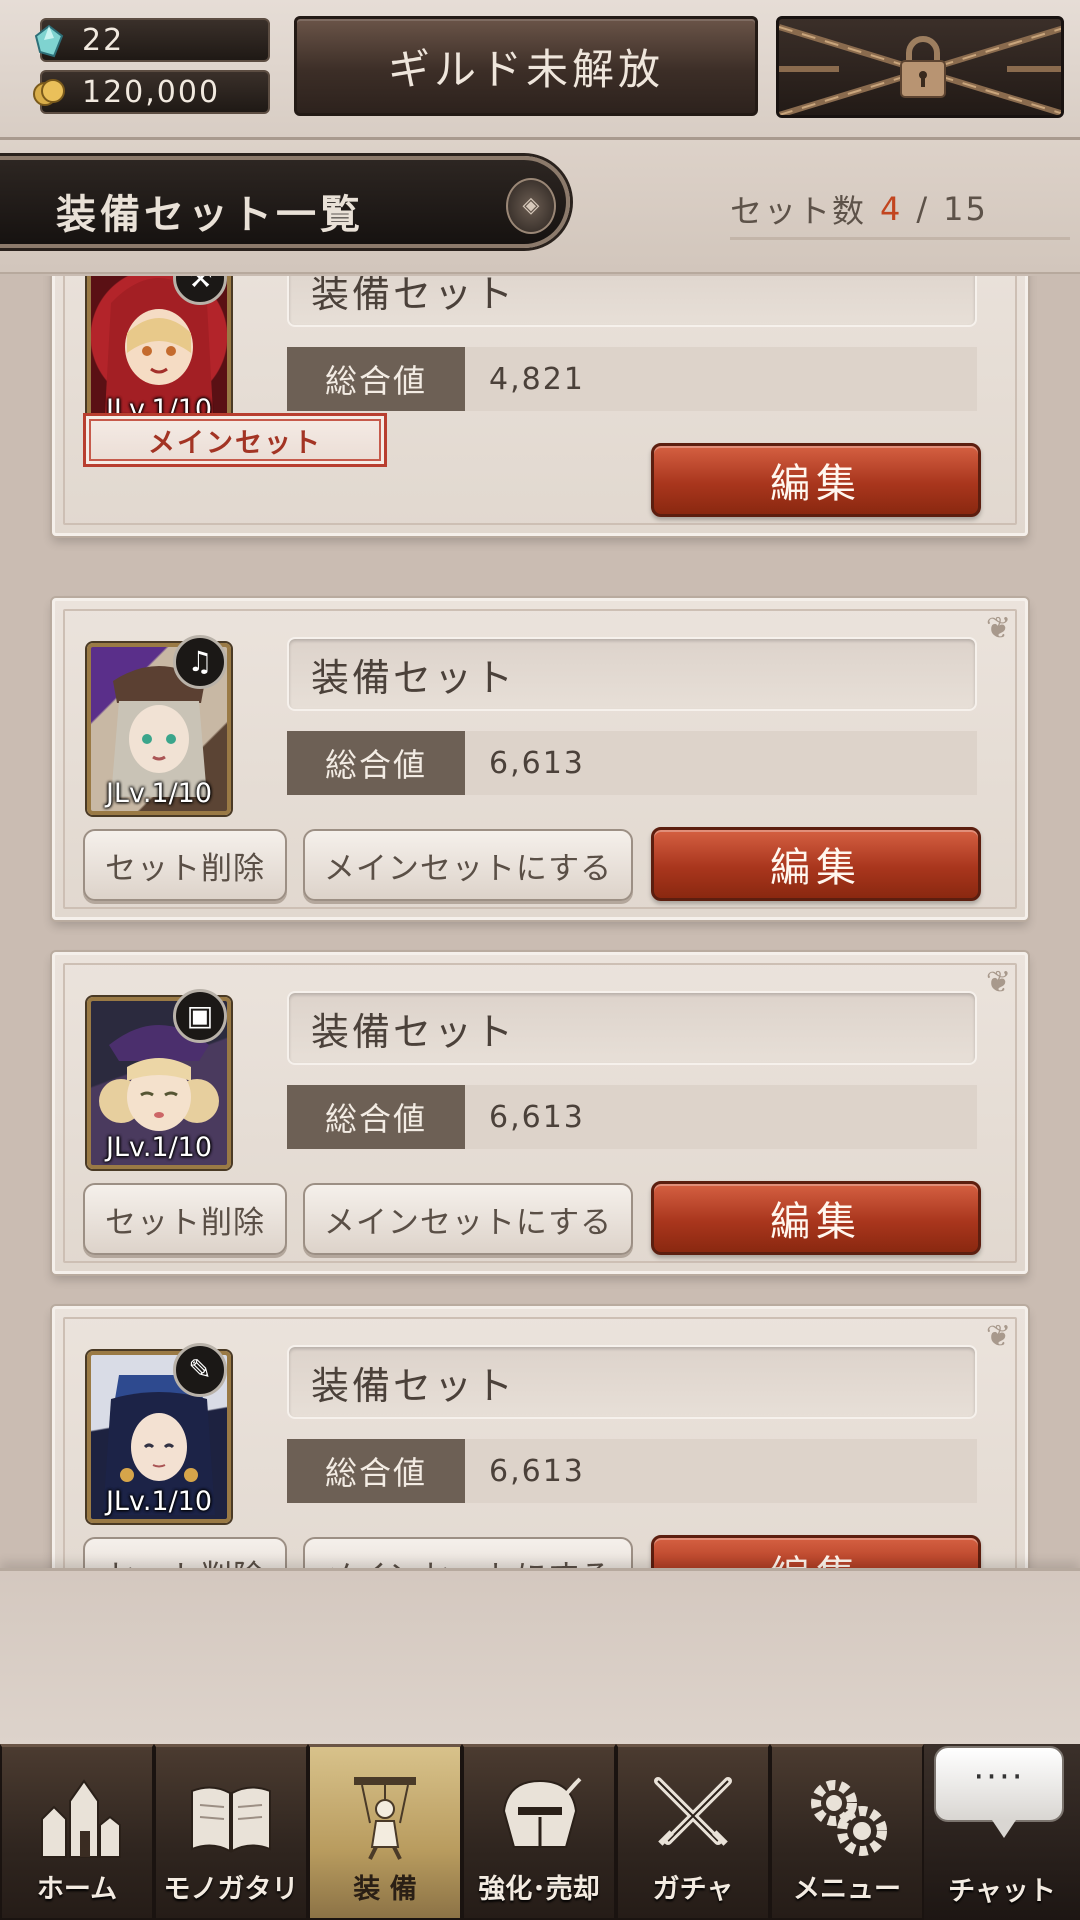  Describe the element at coordinates (81, 1818) in the screenshot. I see `castle-icon` at that location.